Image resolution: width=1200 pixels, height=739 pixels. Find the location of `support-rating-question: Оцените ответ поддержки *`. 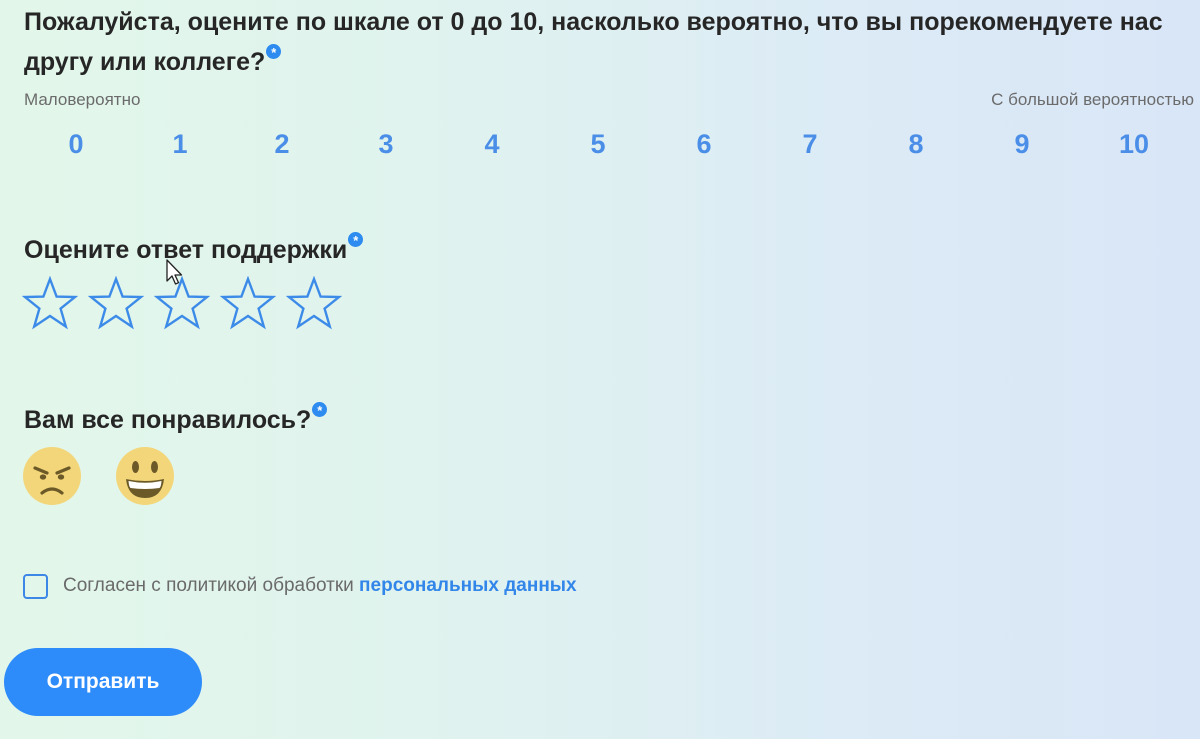

support-rating-question: Оцените ответ поддержки * is located at coordinates (194, 250).